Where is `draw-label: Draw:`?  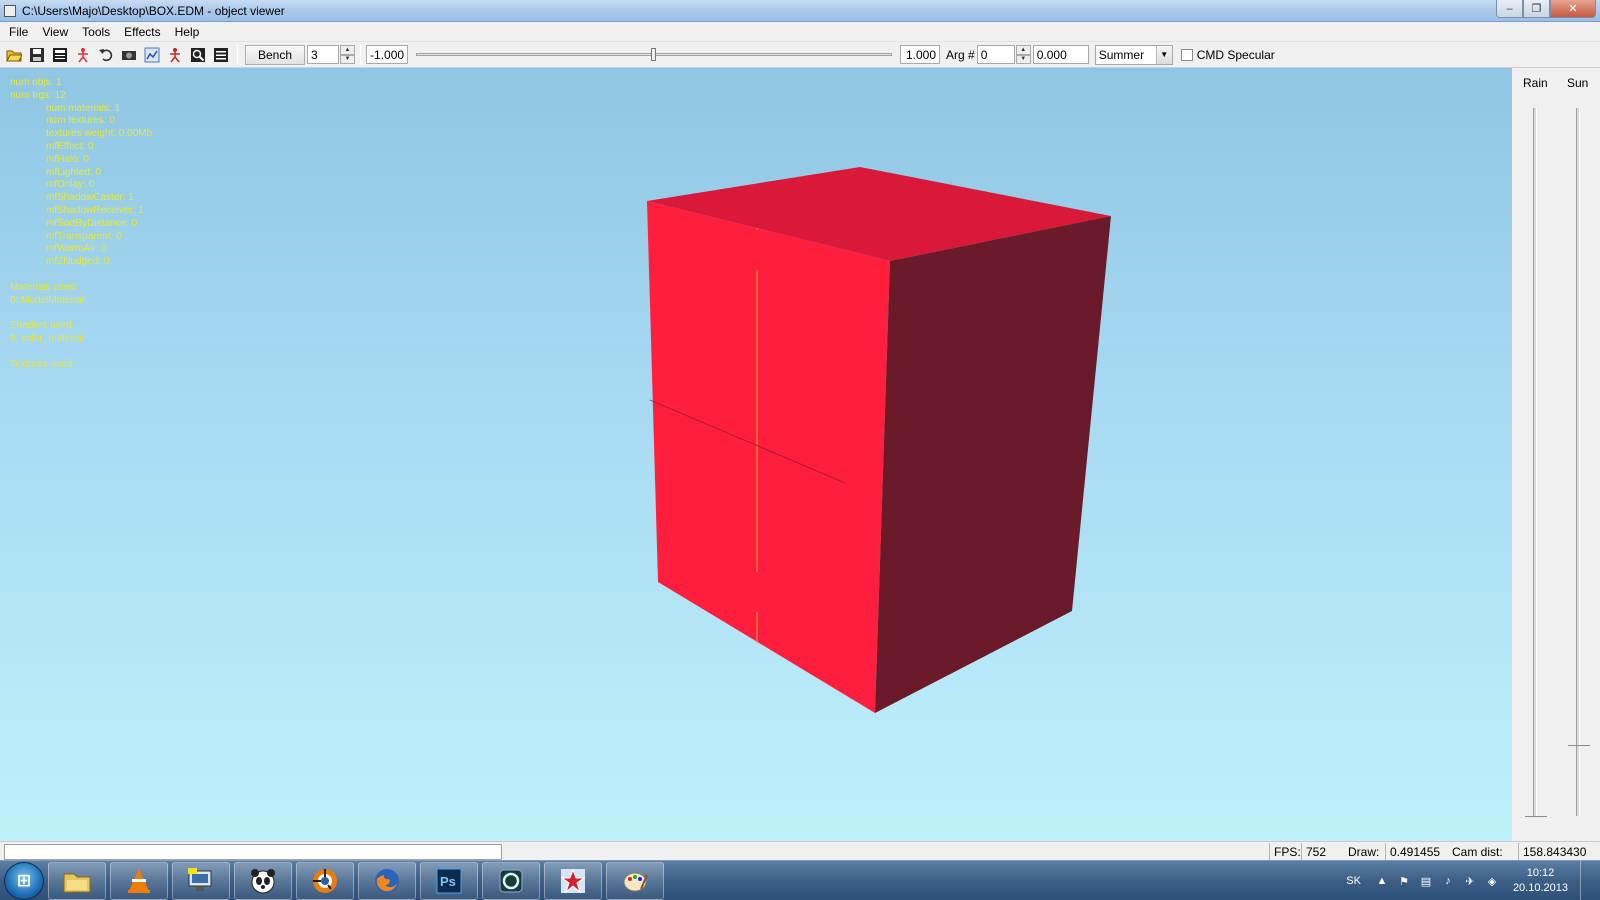
draw-label: Draw: is located at coordinates (1364, 851).